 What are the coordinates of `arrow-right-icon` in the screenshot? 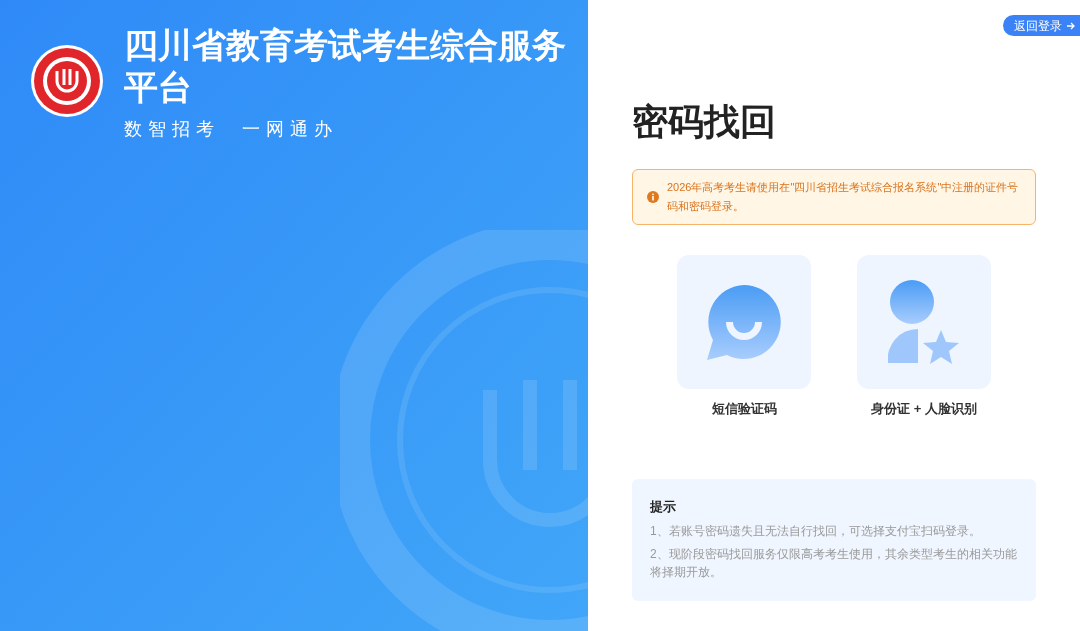 It's located at (1071, 25).